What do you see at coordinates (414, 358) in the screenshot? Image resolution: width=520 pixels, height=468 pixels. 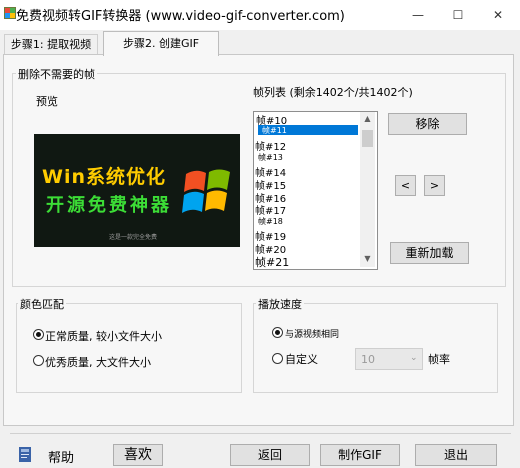 I see `chevron-down-icon: ⌄` at bounding box center [414, 358].